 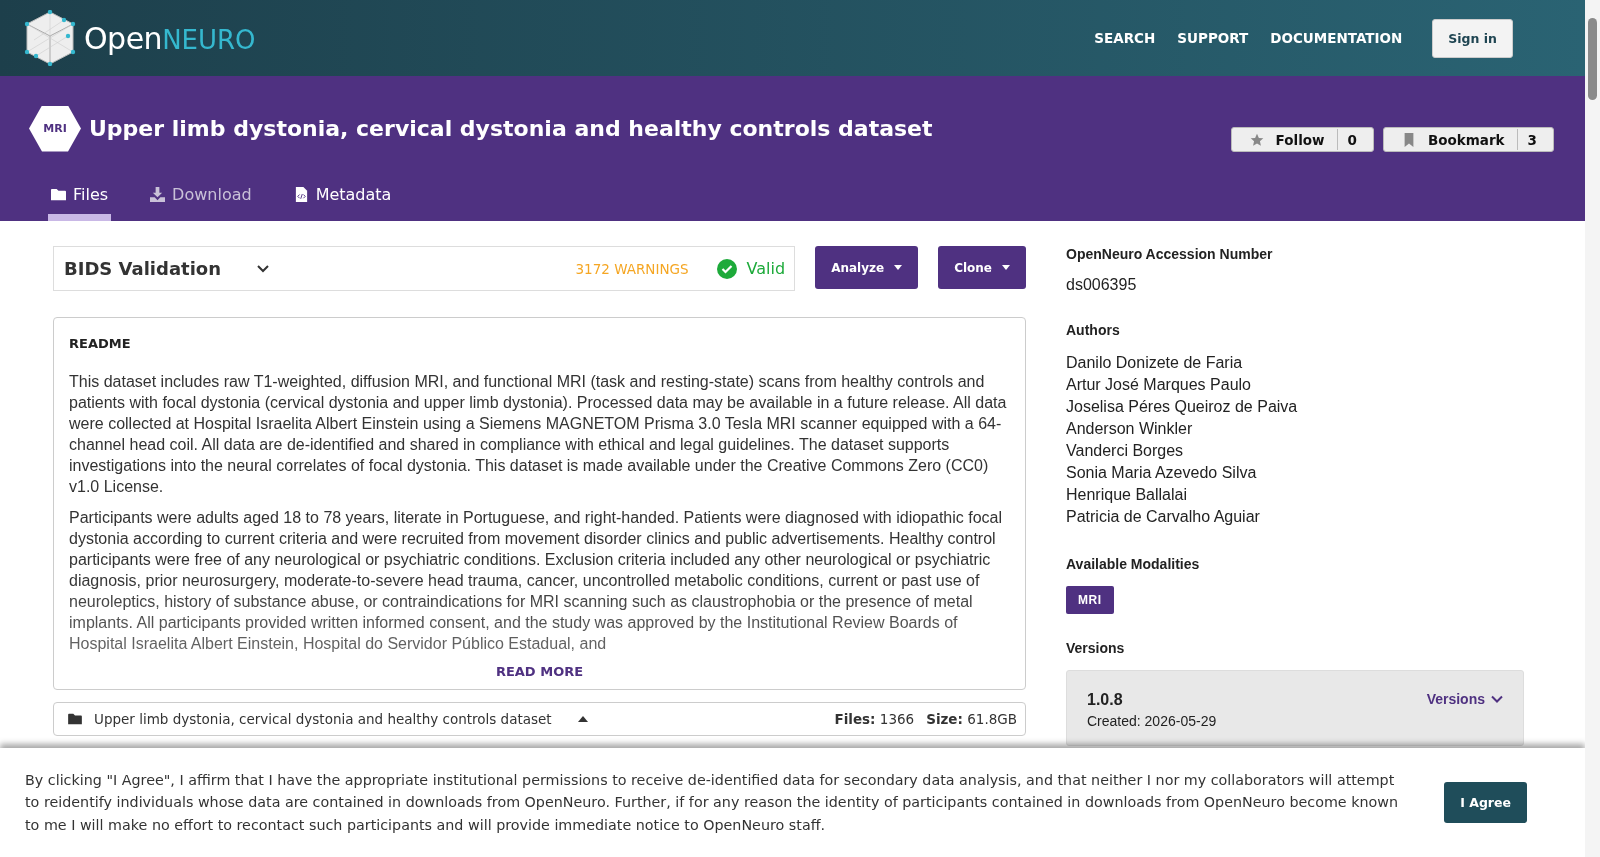 I want to click on follow-button: Follow 0, so click(x=1302, y=139).